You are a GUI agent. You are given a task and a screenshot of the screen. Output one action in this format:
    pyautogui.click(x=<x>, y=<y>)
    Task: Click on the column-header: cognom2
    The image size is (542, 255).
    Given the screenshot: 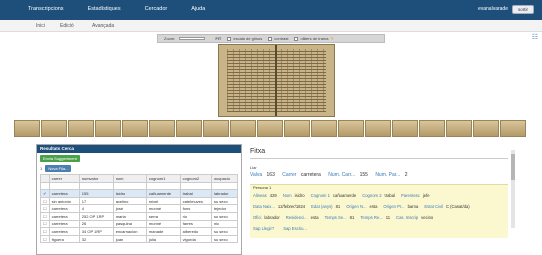 What is the action you would take?
    pyautogui.click(x=195, y=178)
    